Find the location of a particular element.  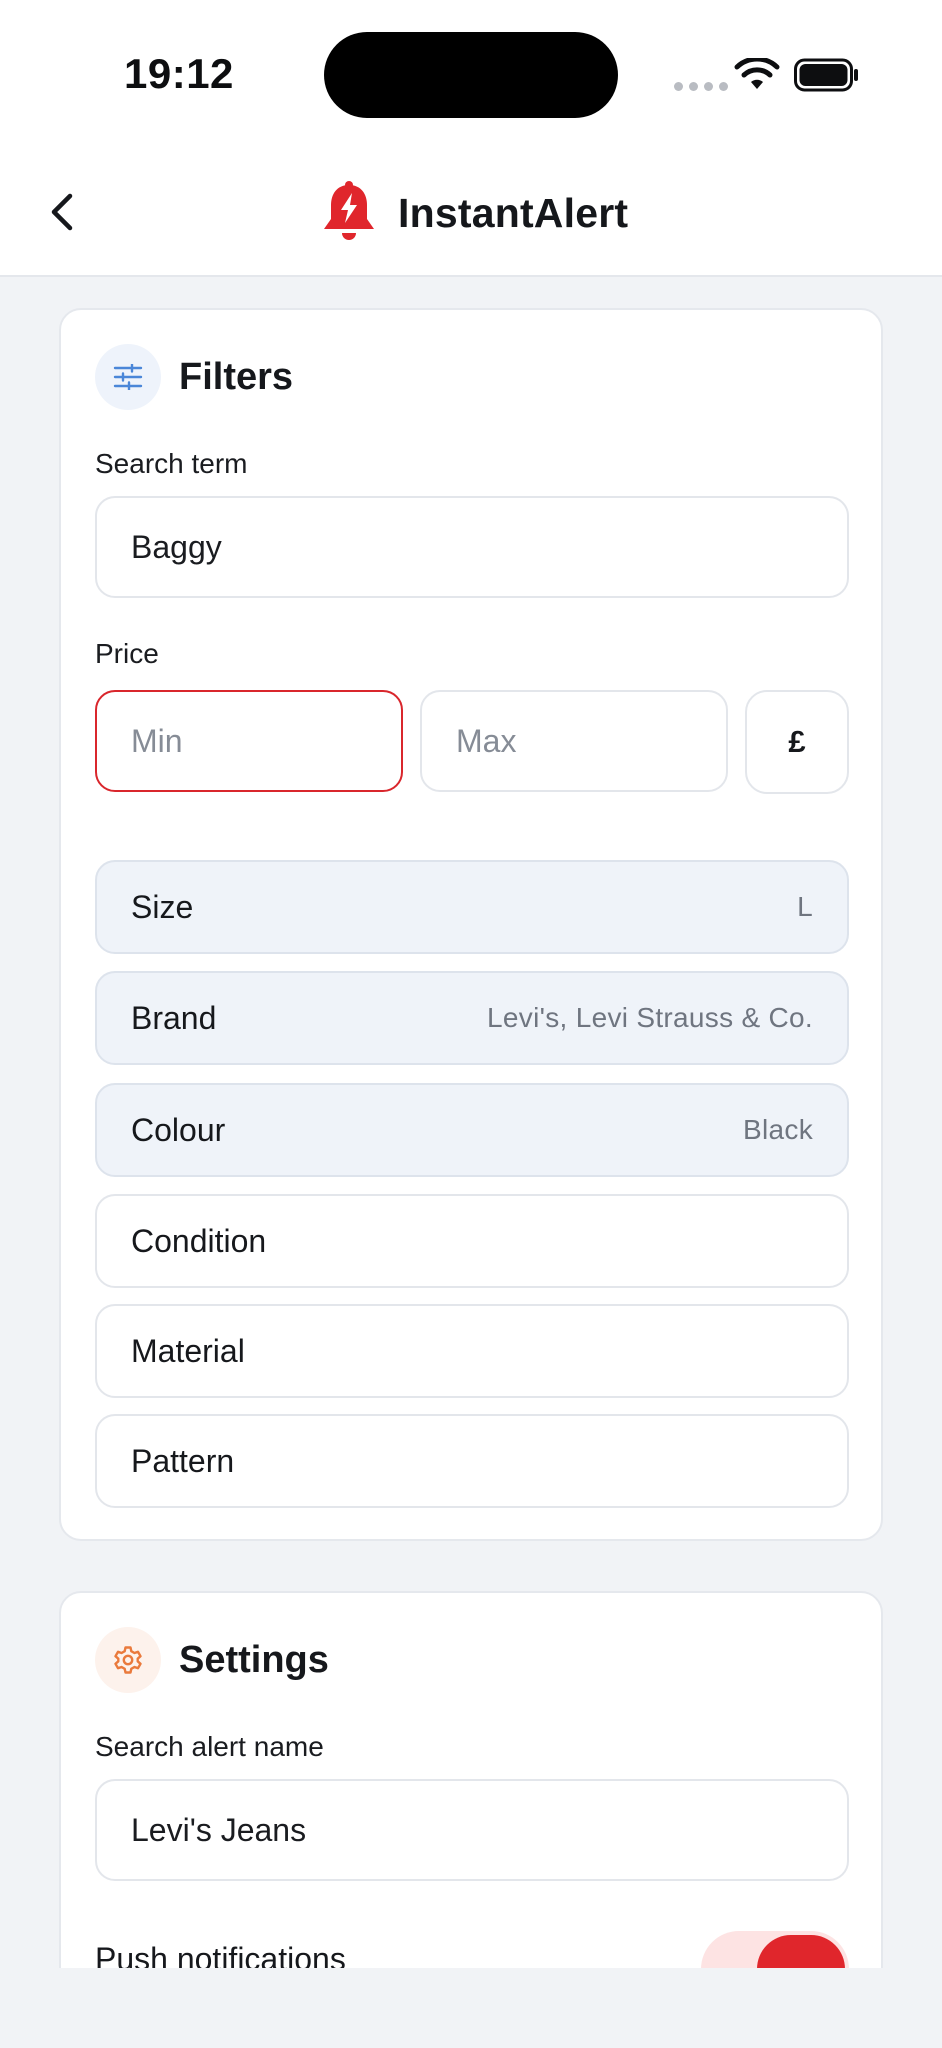

price-row: £ is located at coordinates (472, 742).